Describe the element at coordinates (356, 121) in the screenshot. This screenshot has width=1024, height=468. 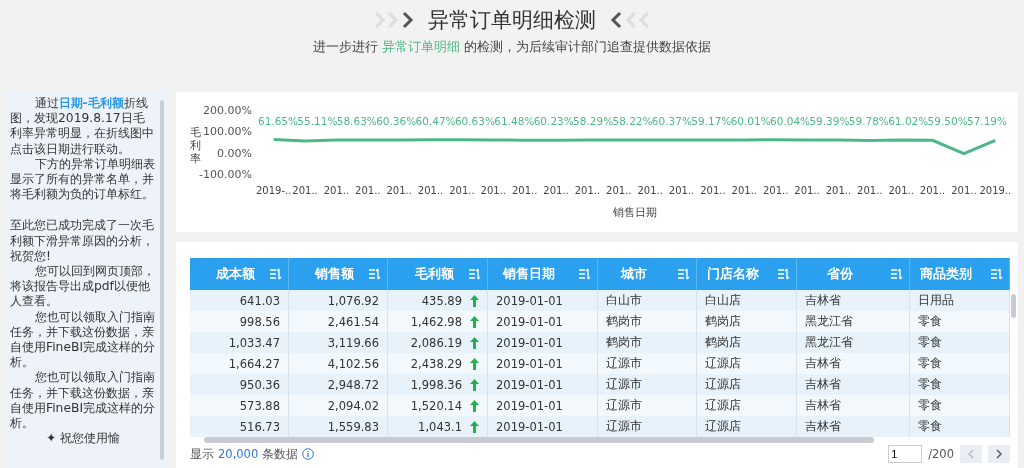
I see `data-label: 58.63%` at that location.